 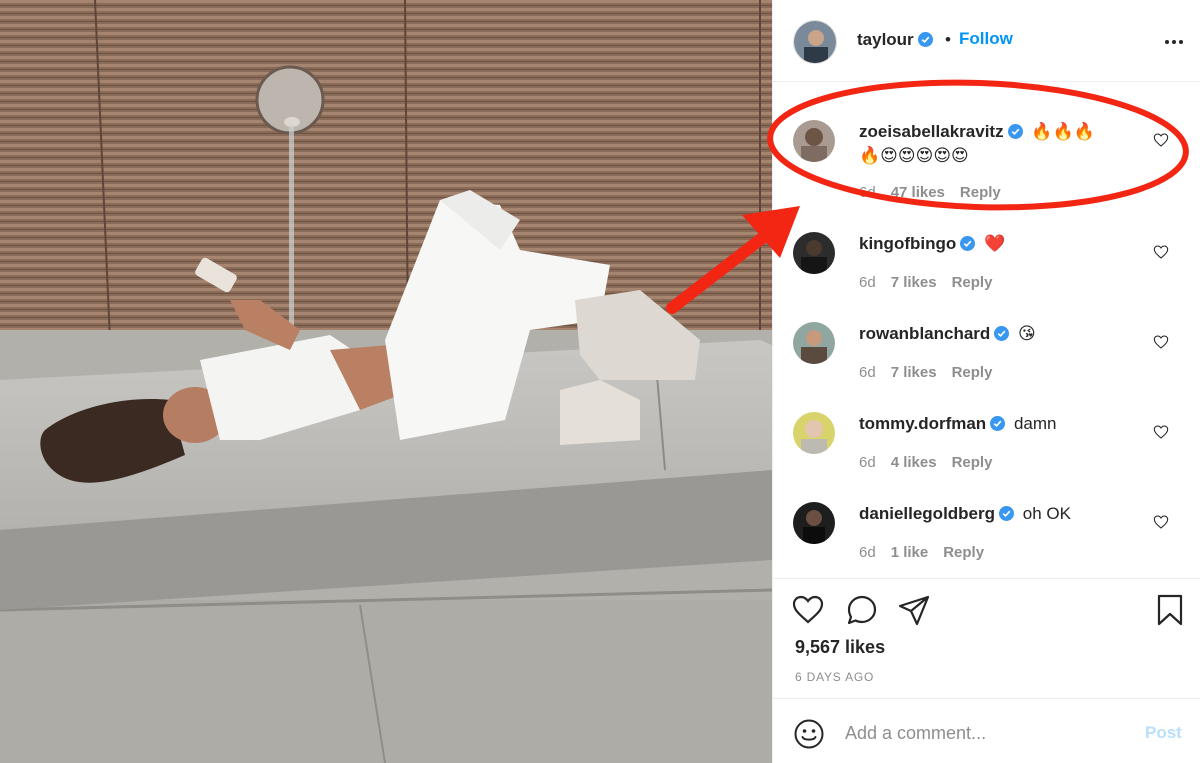 I want to click on comment-text: damn, so click(x=1035, y=423).